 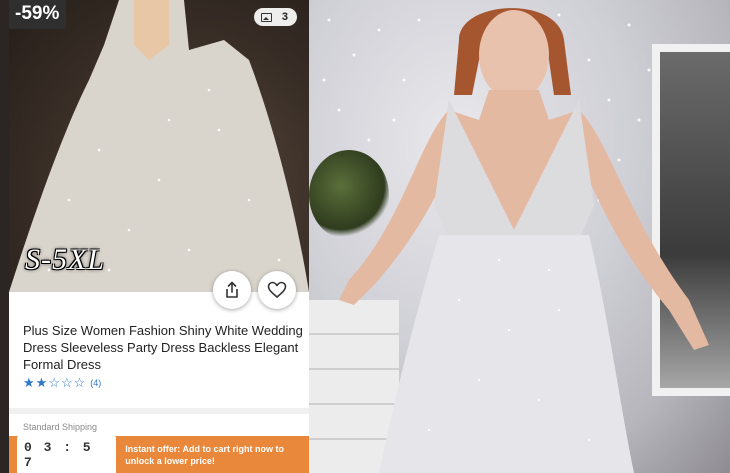 I want to click on review-count: (4), so click(x=96, y=382).